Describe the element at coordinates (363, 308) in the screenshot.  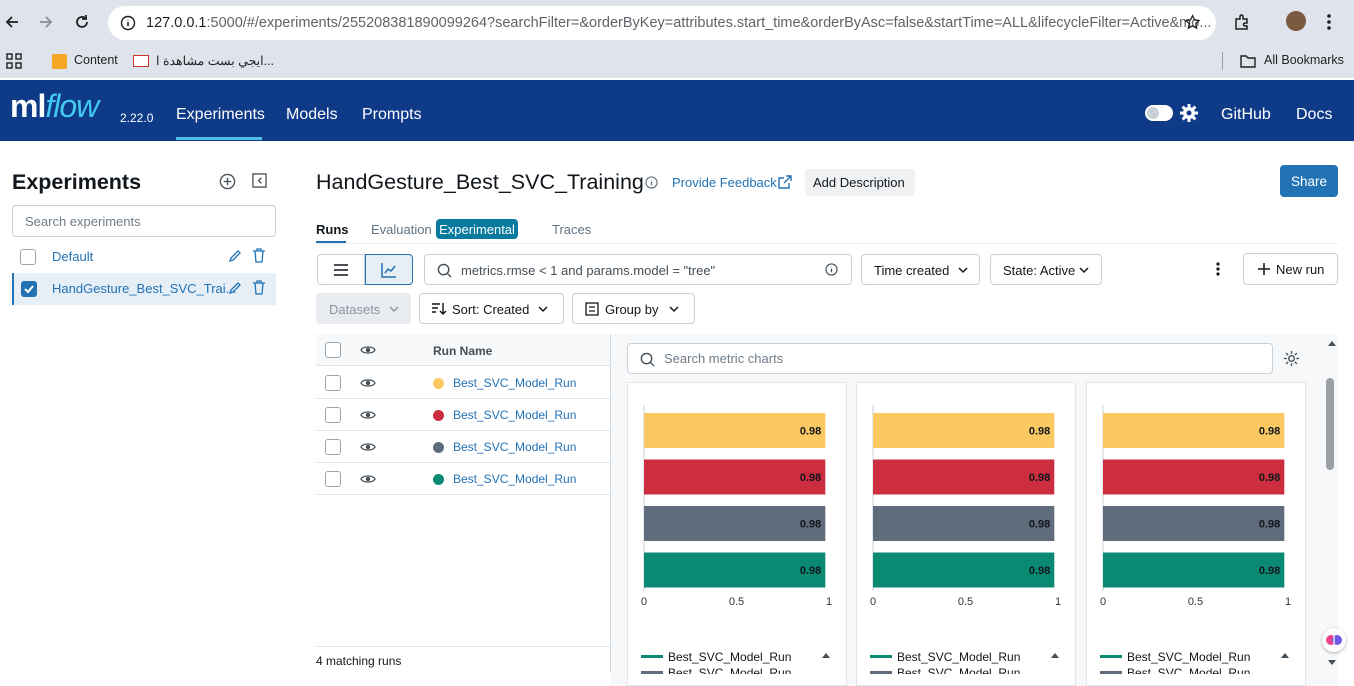
I see `datasets-dropdown: Datasets` at that location.